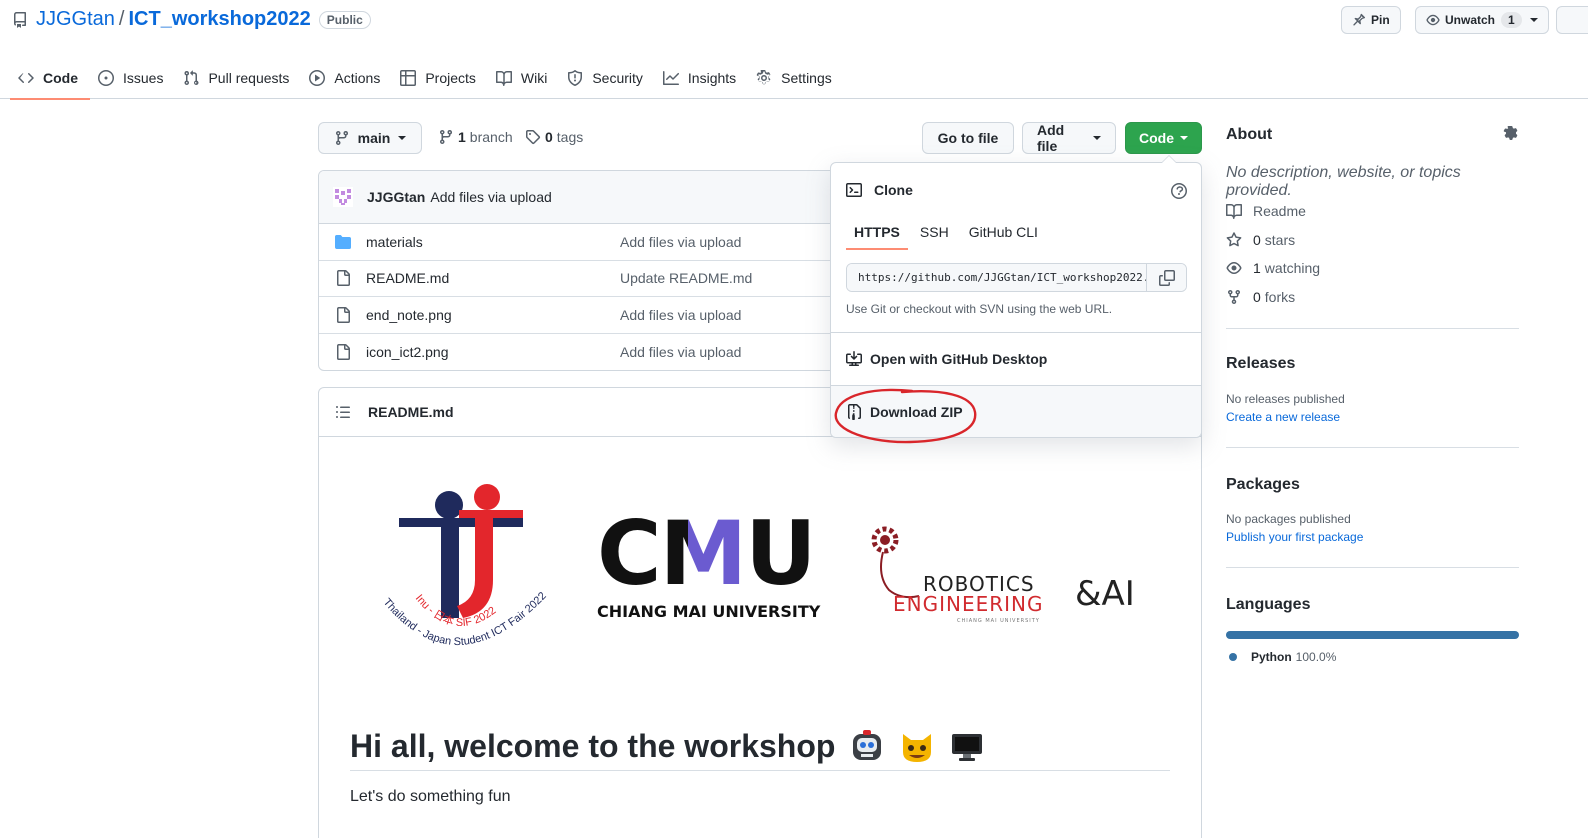 The width and height of the screenshot is (1588, 838). I want to click on languages-title: Languages, so click(1268, 605).